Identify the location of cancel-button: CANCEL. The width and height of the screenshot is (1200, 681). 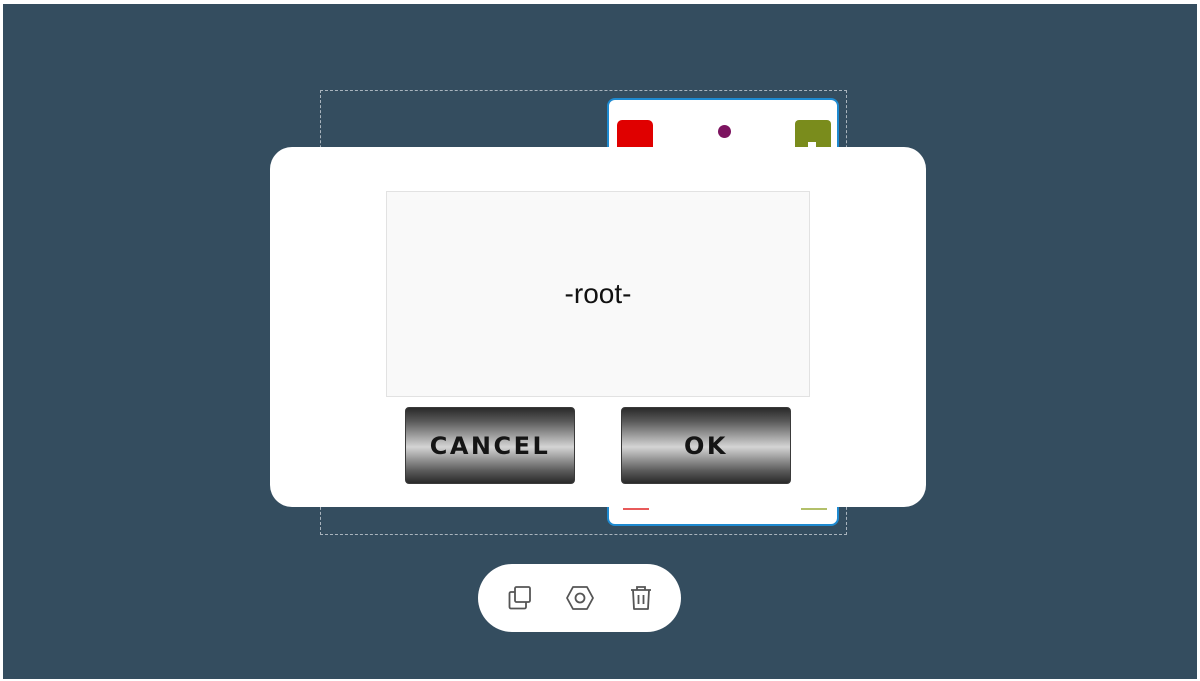
(490, 445).